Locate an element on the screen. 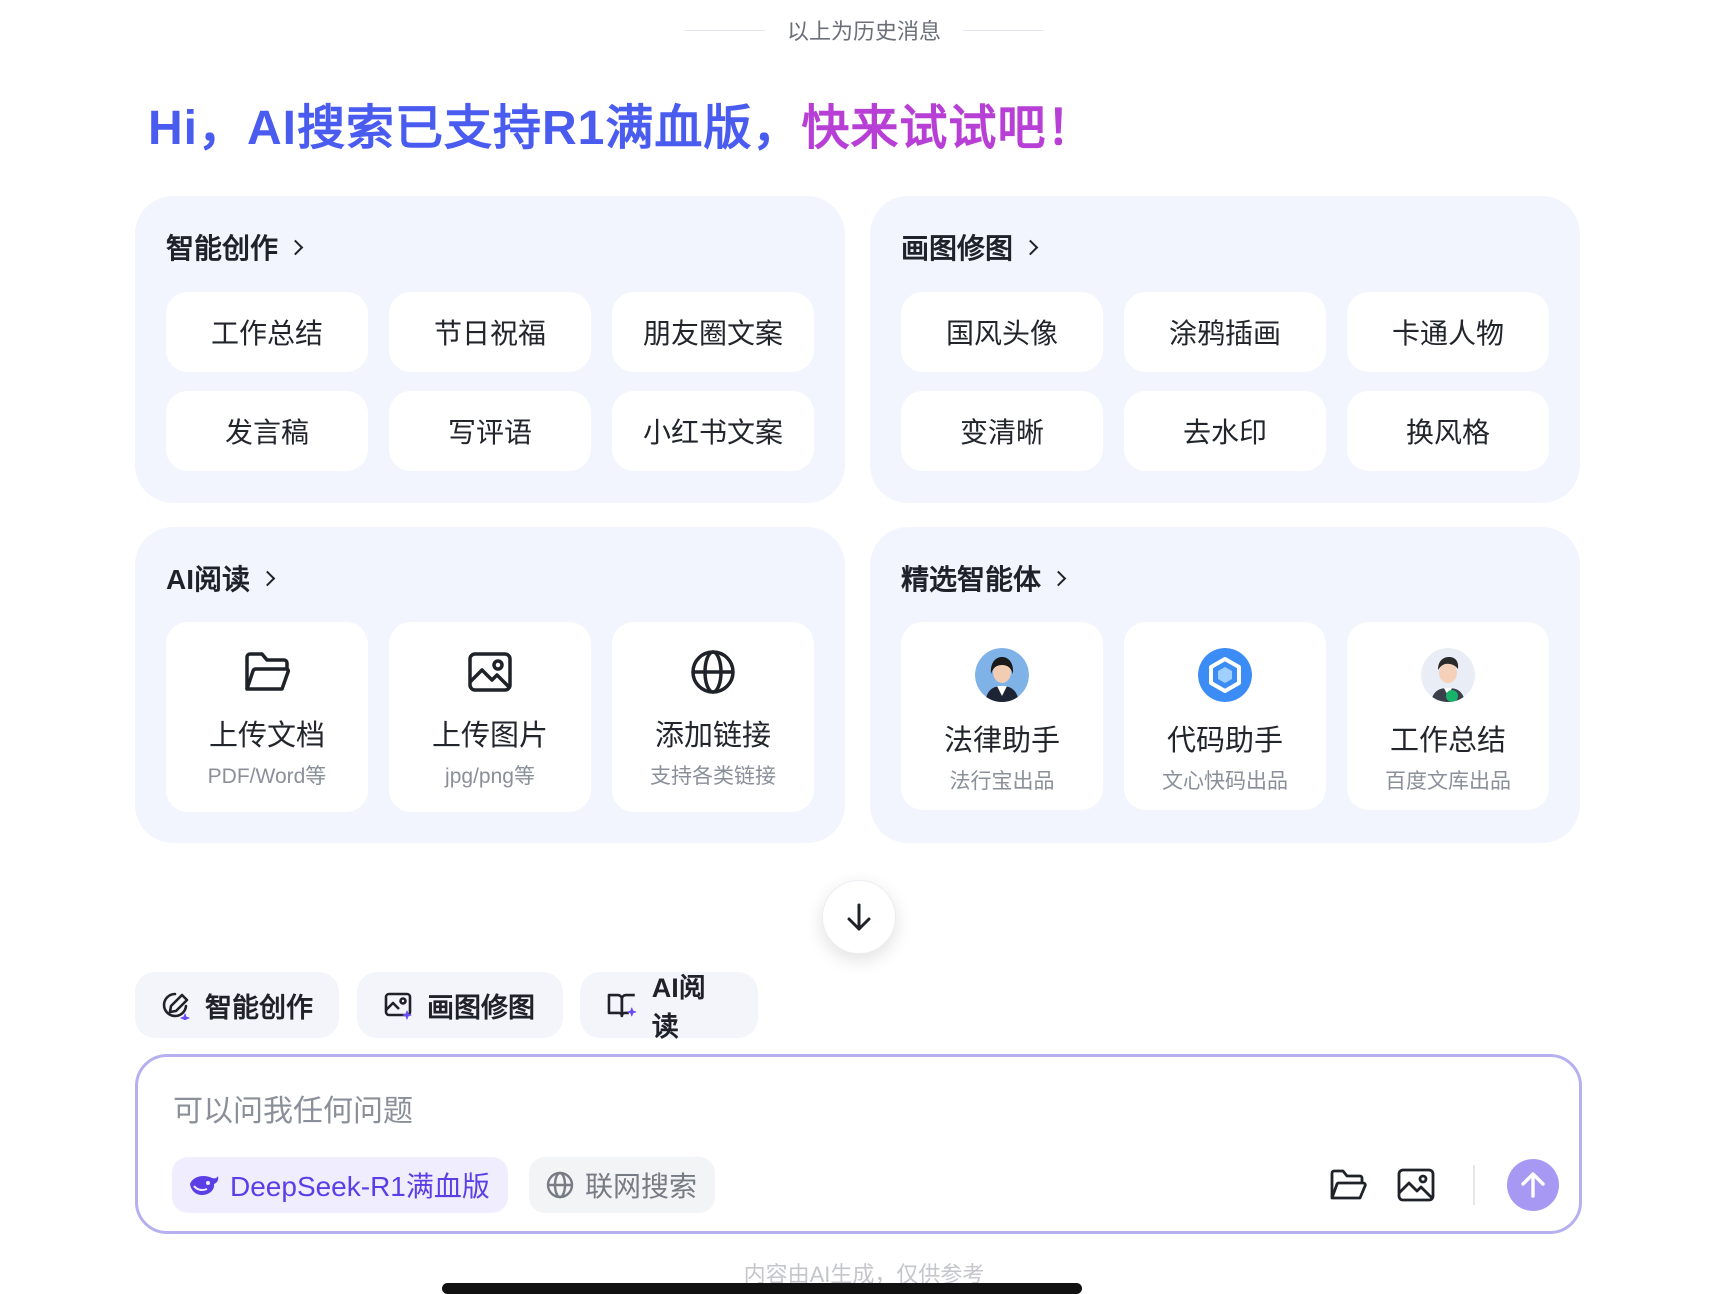 The image size is (1728, 1294). creation-card: 智能创作 工作总结 节日祝福 朋友圈文案 发言稿 写评语 小红书文案 is located at coordinates (490, 349).